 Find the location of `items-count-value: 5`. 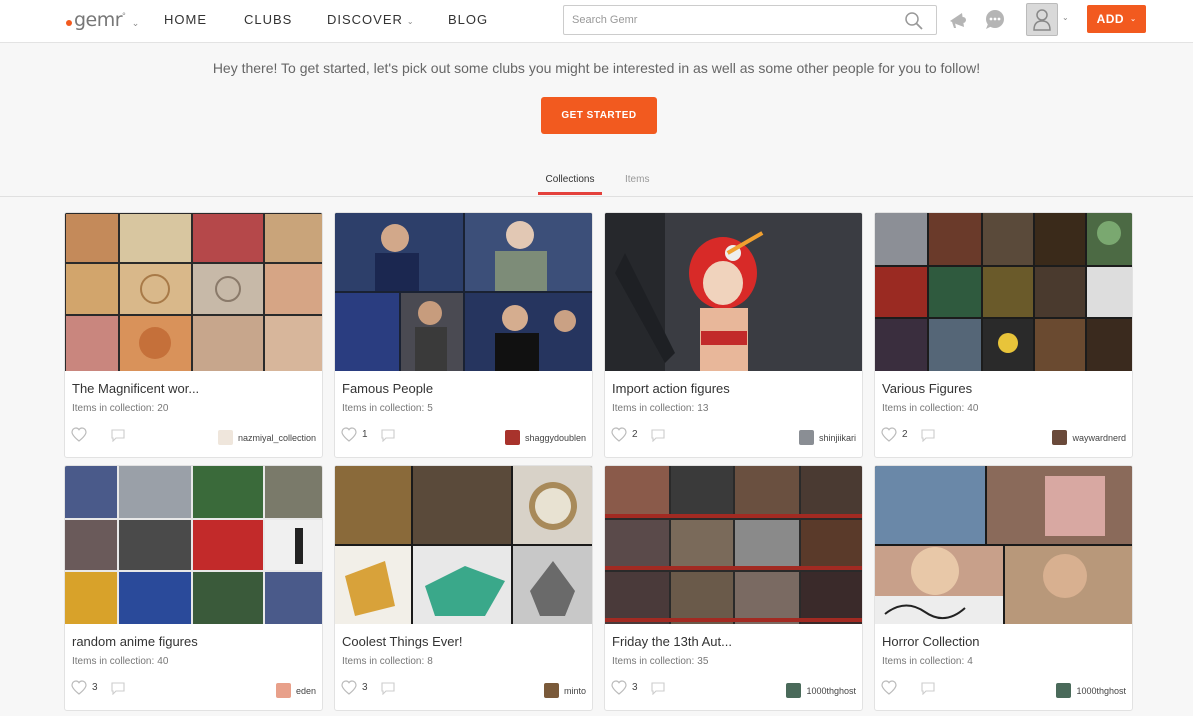

items-count-value: 5 is located at coordinates (430, 408).